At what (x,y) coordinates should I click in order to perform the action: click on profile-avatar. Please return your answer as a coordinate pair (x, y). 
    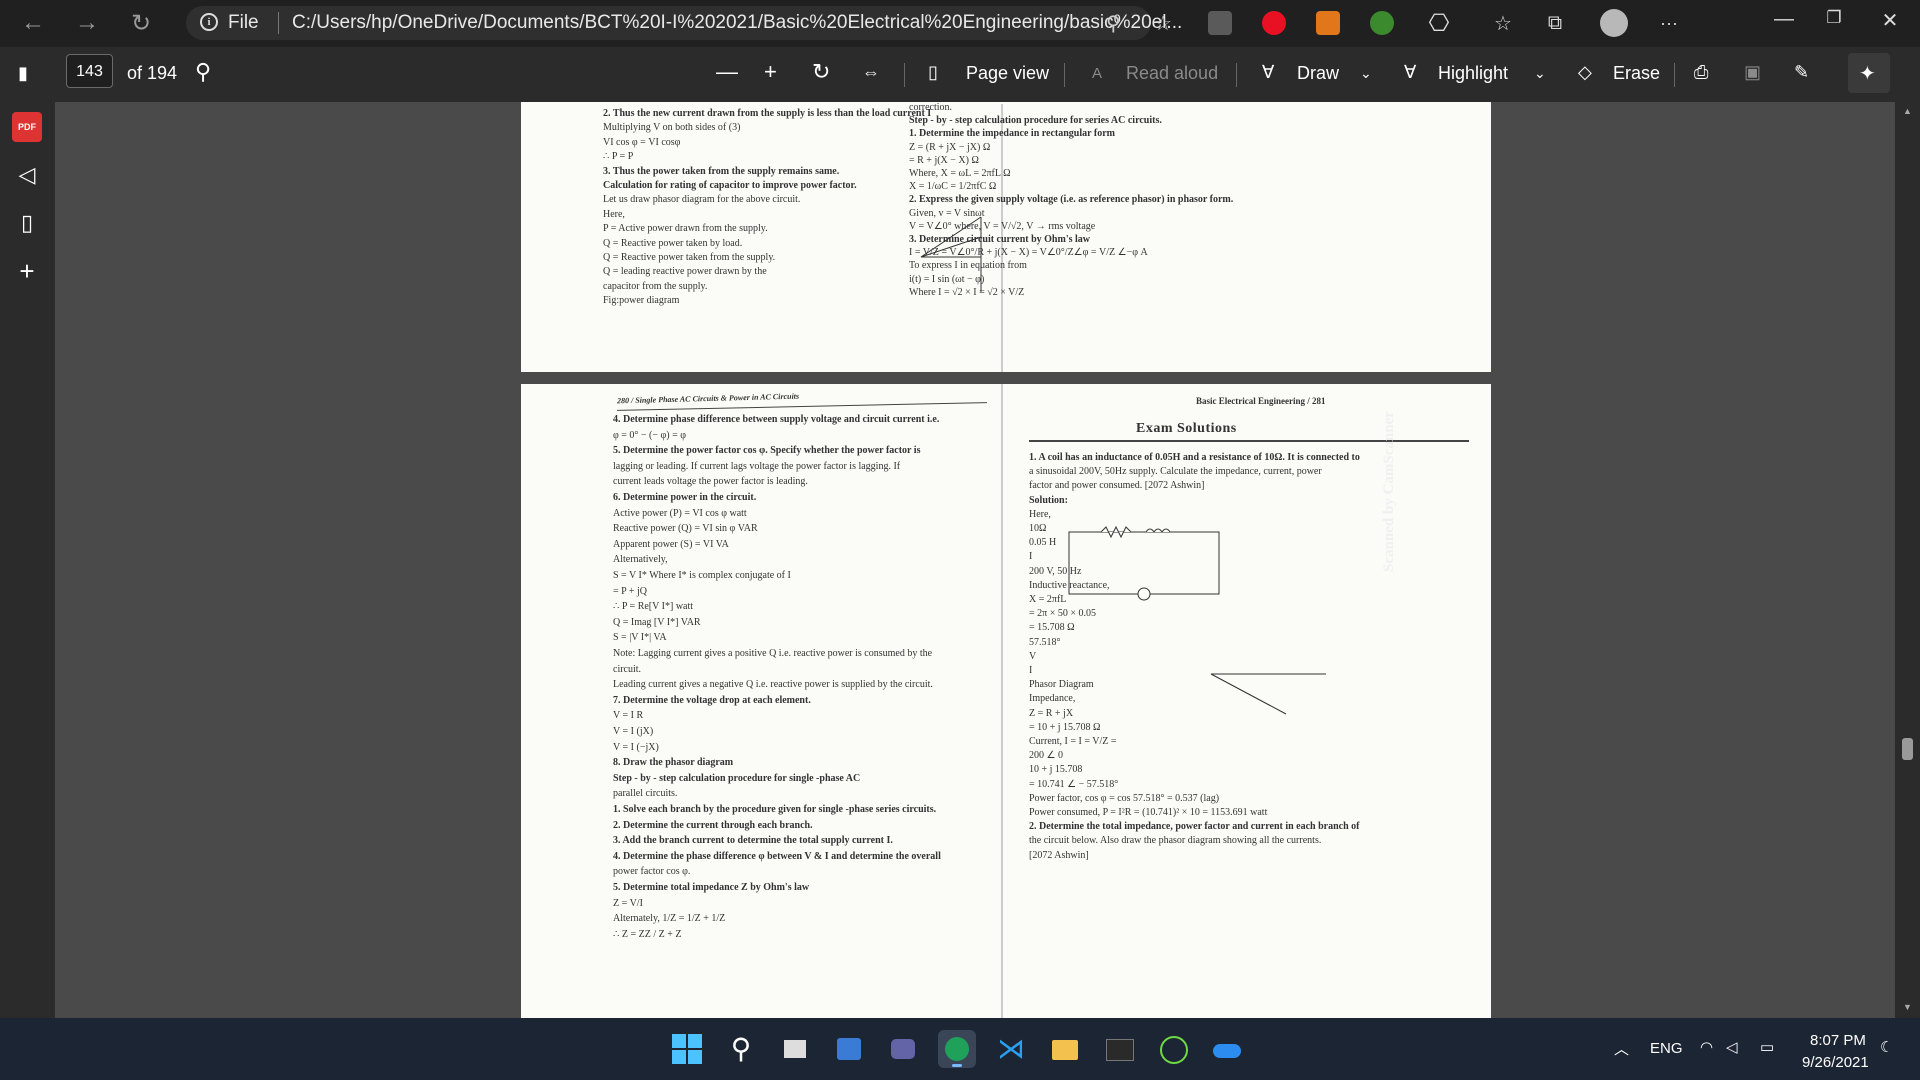
    Looking at the image, I should click on (1614, 23).